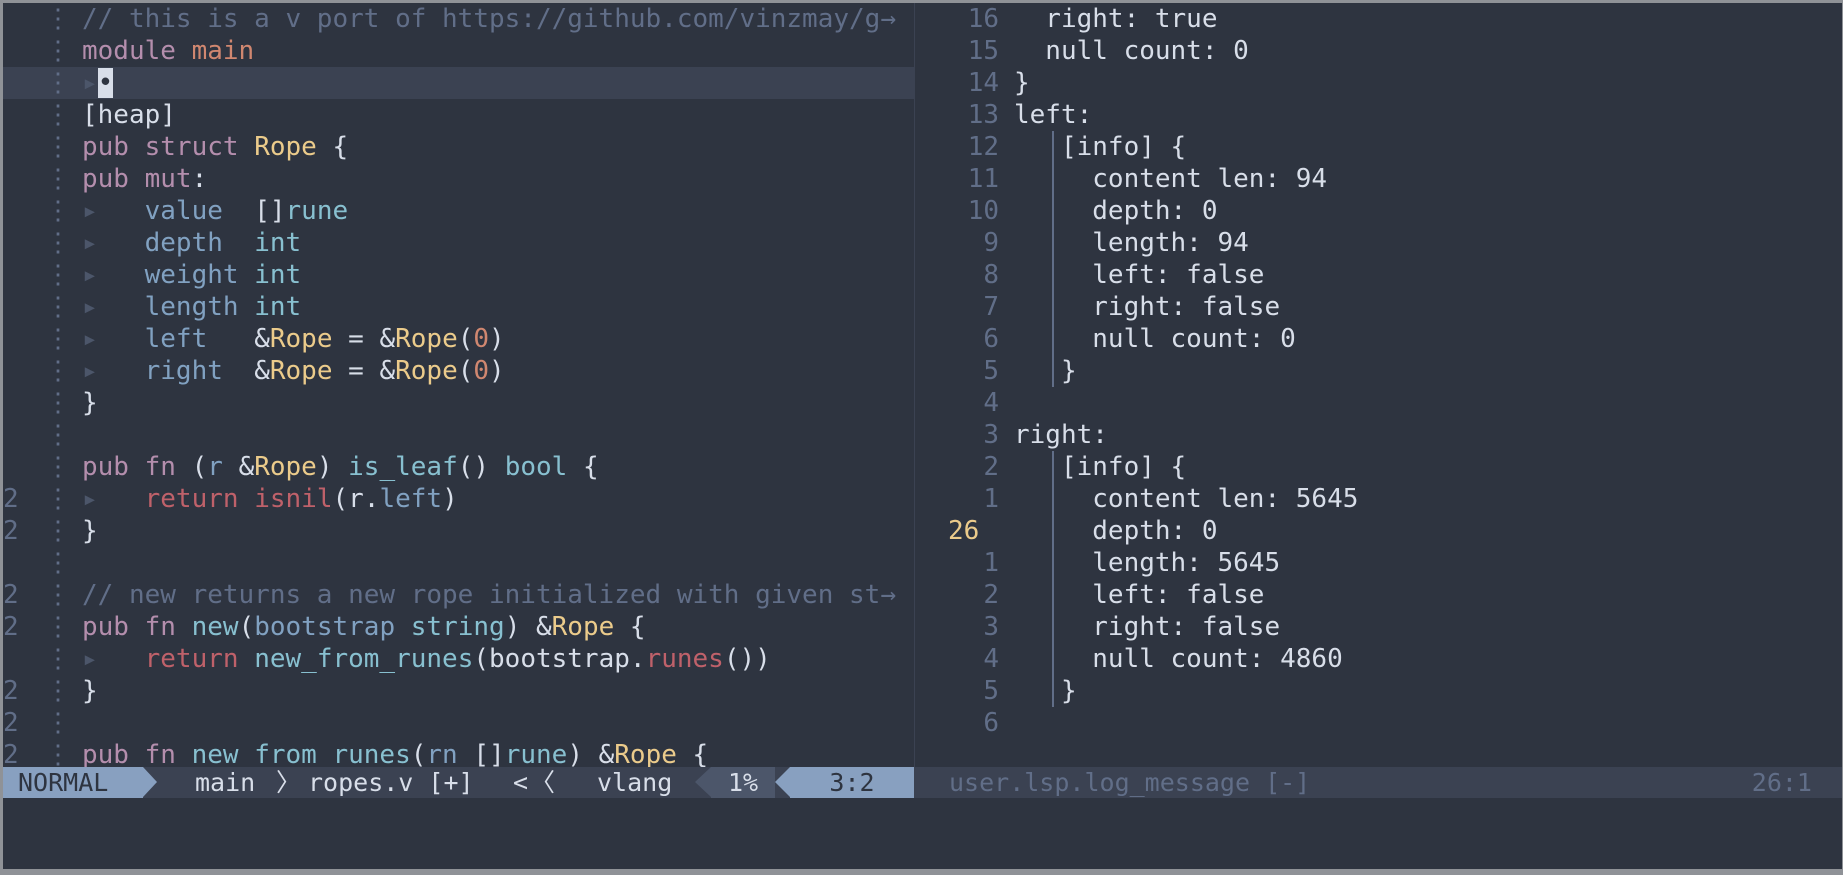  Describe the element at coordinates (782, 782) in the screenshot. I see `position-separator` at that location.